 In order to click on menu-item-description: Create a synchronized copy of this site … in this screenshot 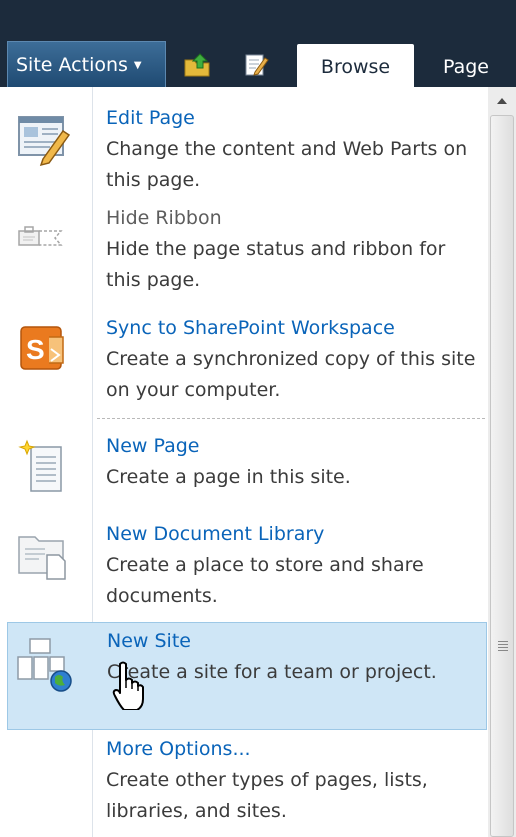, I will do `click(291, 374)`.